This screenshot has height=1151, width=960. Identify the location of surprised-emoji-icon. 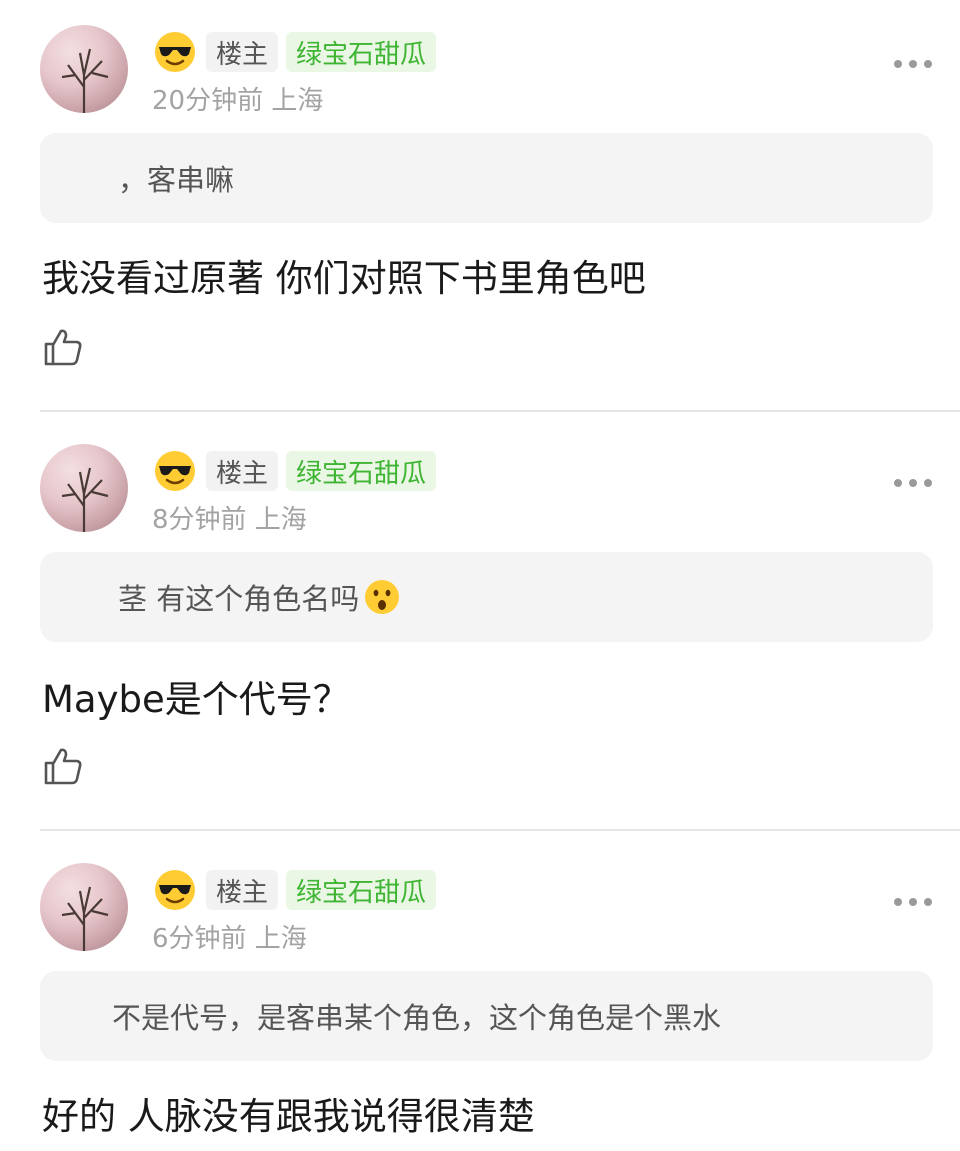
(382, 597).